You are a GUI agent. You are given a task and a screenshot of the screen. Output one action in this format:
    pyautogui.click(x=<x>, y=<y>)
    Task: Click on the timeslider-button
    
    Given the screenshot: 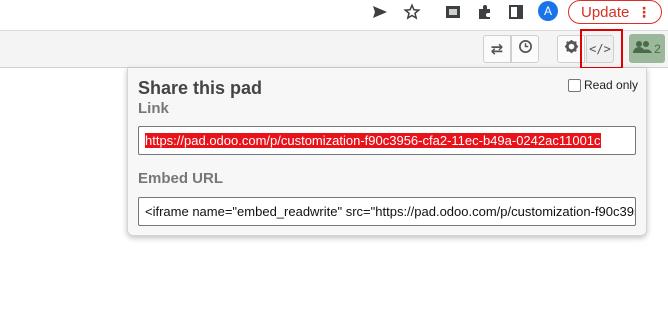 What is the action you would take?
    pyautogui.click(x=525, y=49)
    